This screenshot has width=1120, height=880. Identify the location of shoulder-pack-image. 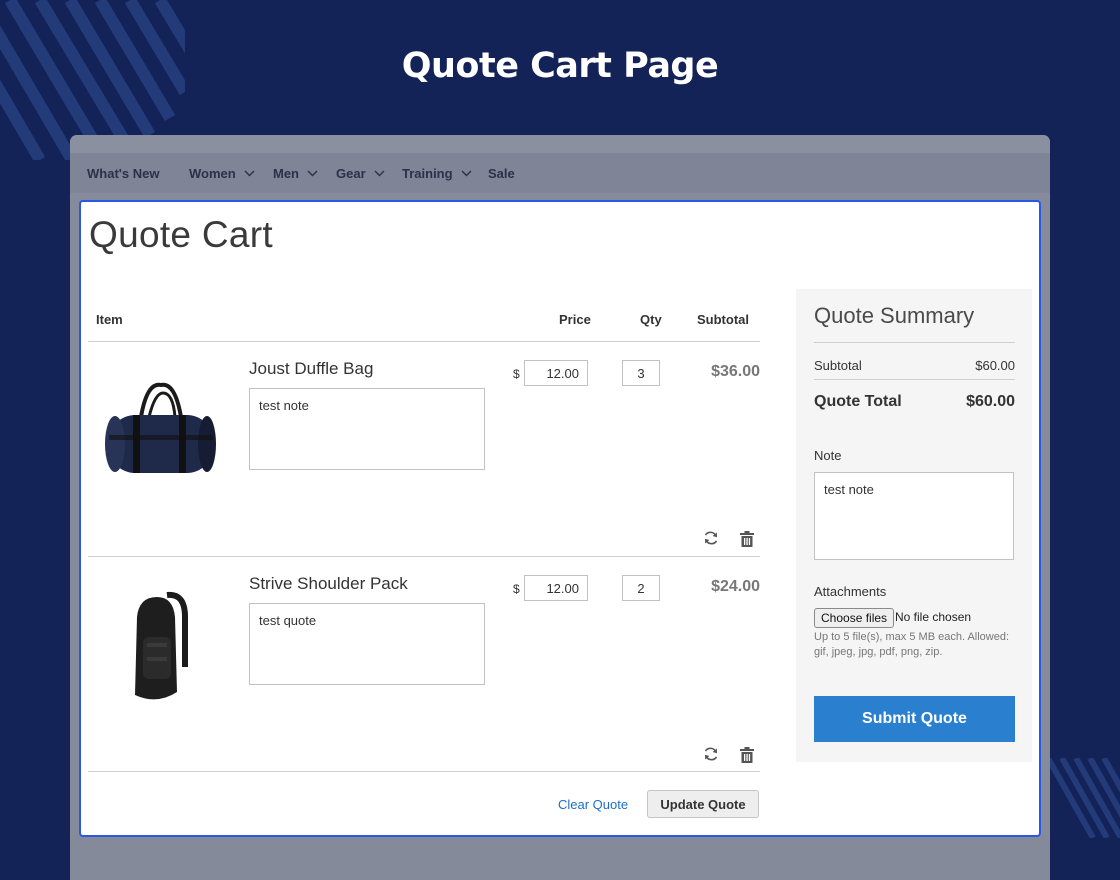
(161, 645).